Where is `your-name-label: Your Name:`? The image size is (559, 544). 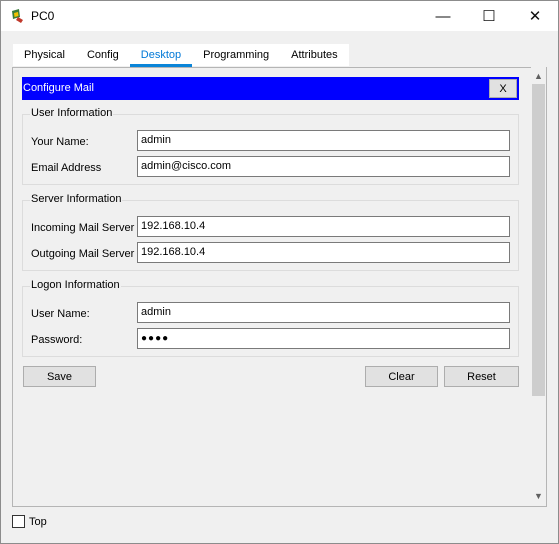 your-name-label: Your Name: is located at coordinates (60, 142).